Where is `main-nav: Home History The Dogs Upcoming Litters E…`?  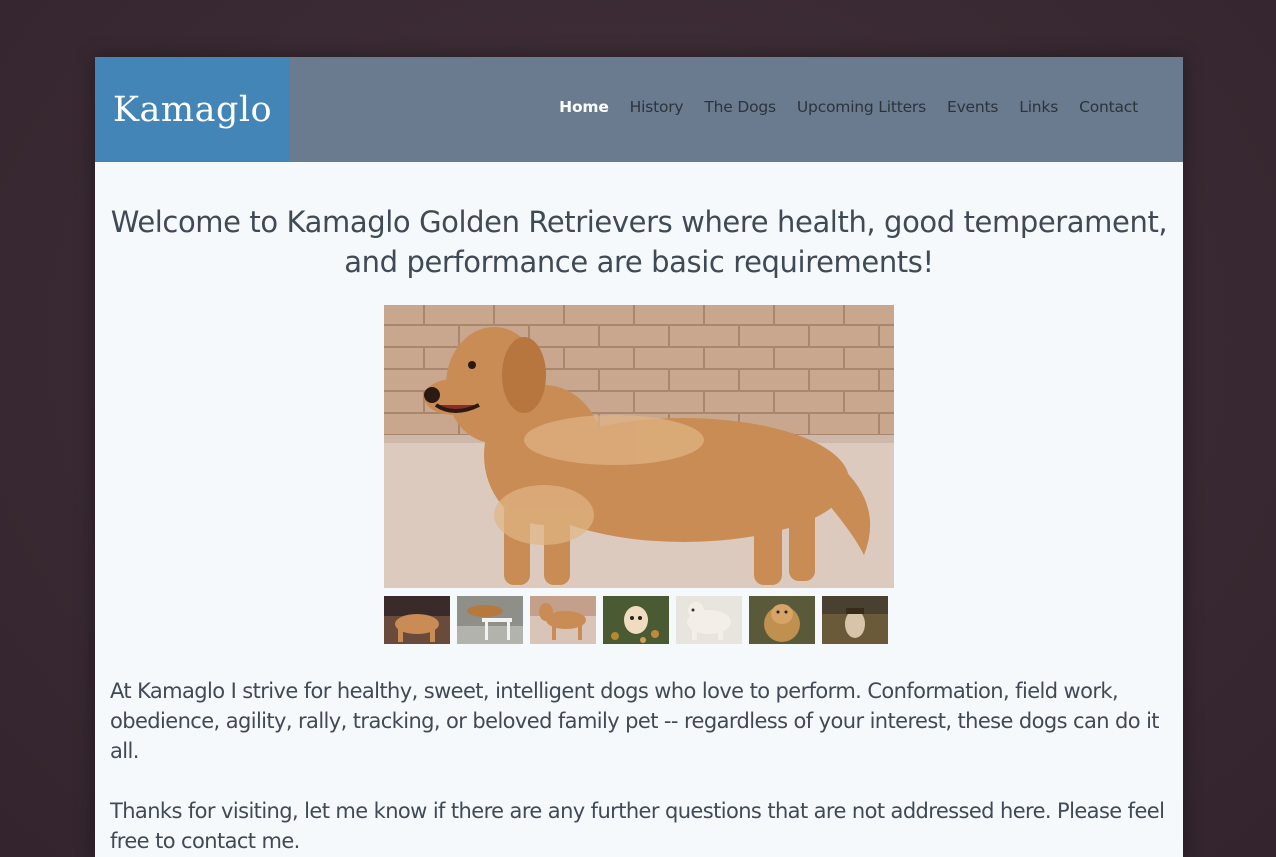
main-nav: Home History The Dogs Upcoming Litters E… is located at coordinates (838, 107).